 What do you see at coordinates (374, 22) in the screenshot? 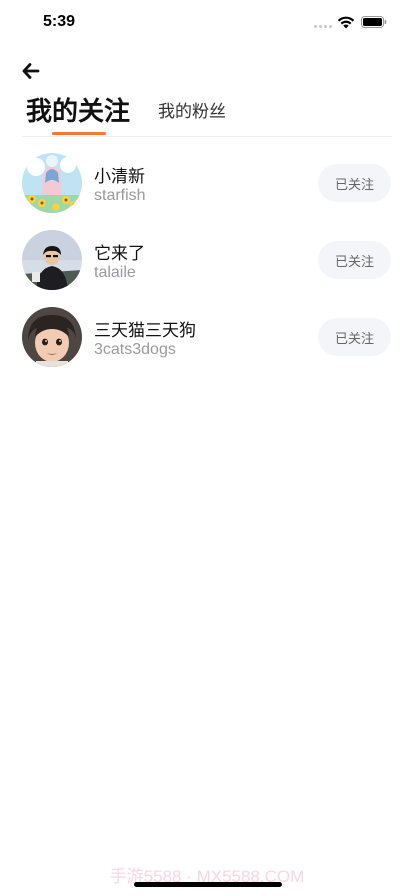
I see `battery-icon` at bounding box center [374, 22].